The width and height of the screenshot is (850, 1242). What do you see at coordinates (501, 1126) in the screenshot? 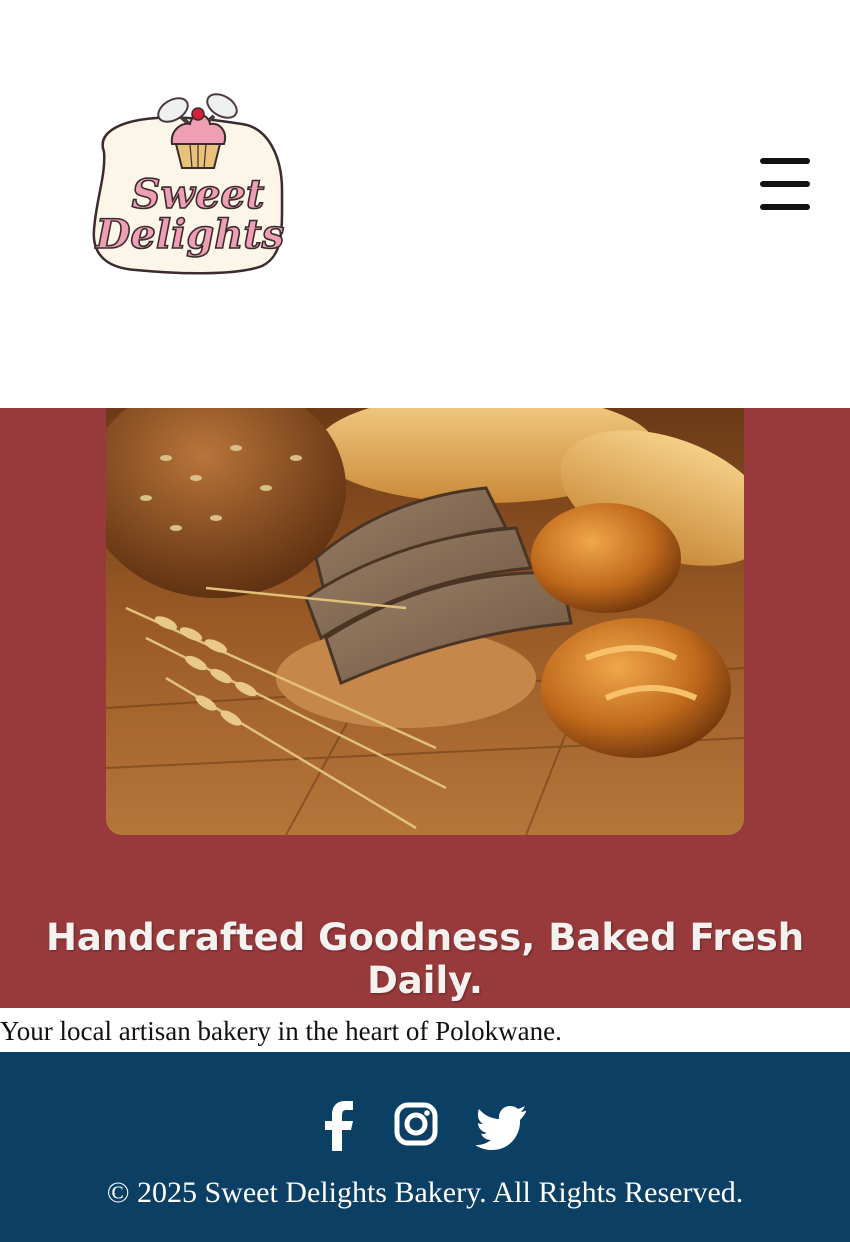
I see `twitter-icon` at bounding box center [501, 1126].